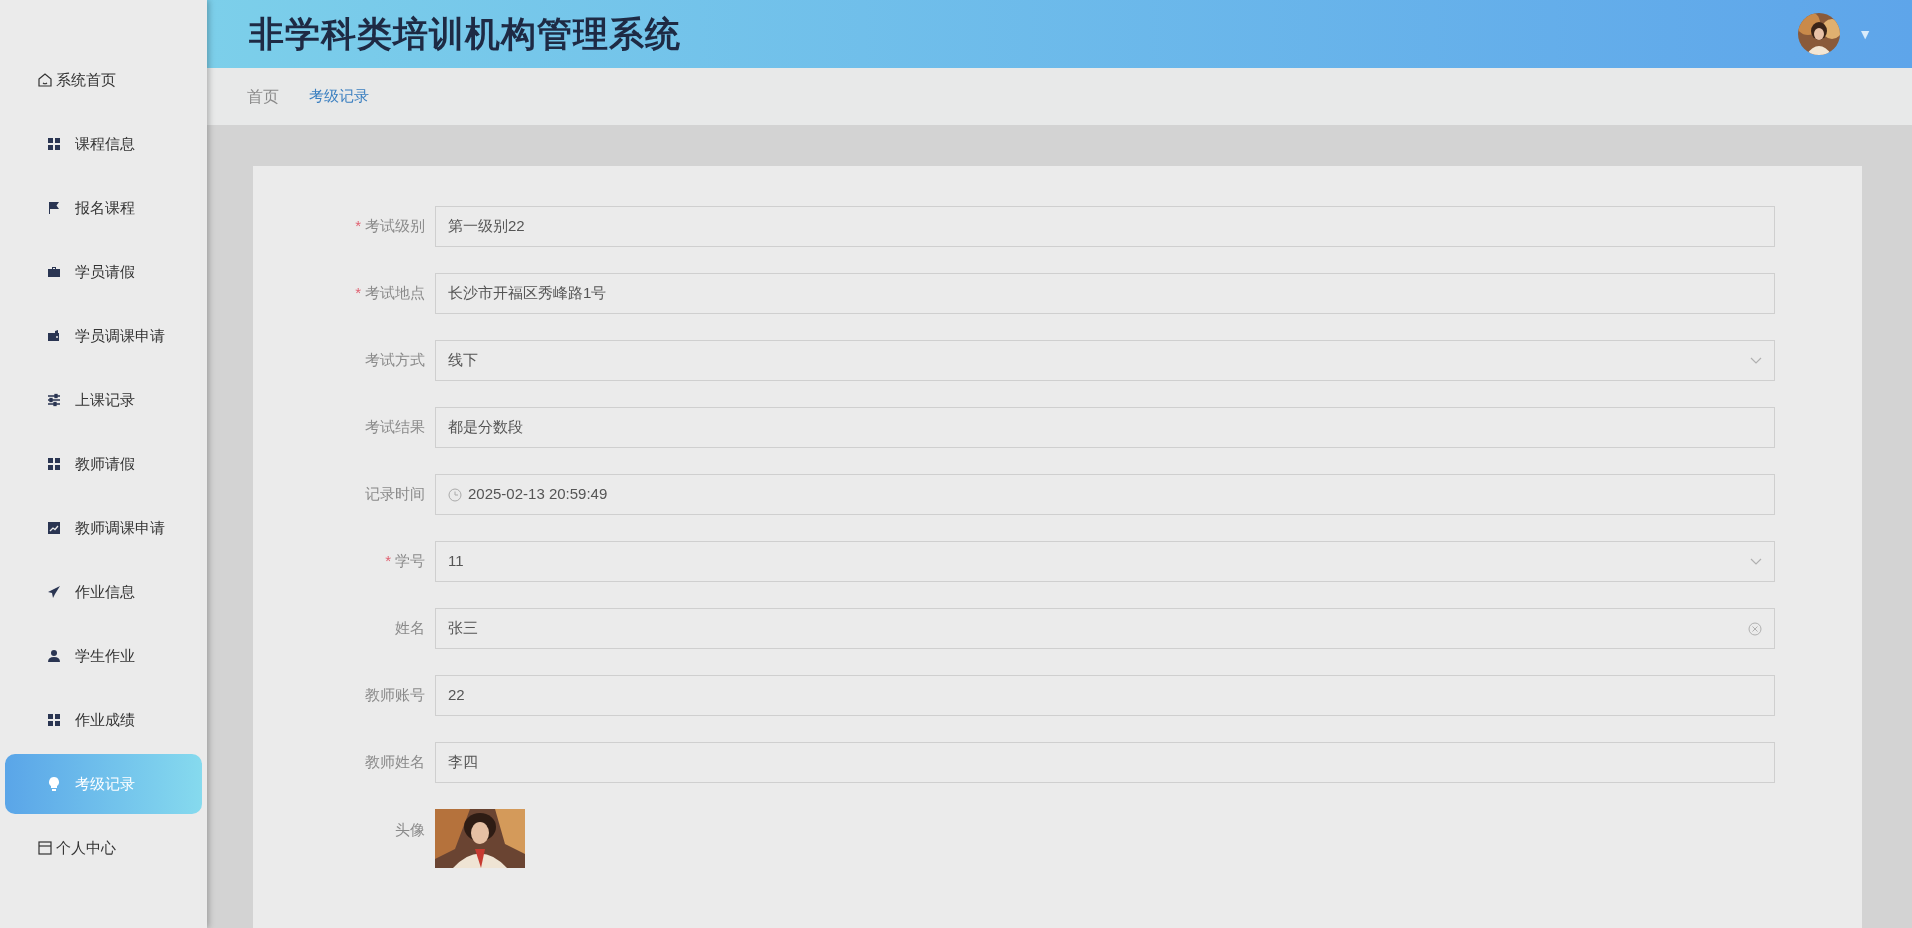  I want to click on input-field: 22, so click(1105, 695).